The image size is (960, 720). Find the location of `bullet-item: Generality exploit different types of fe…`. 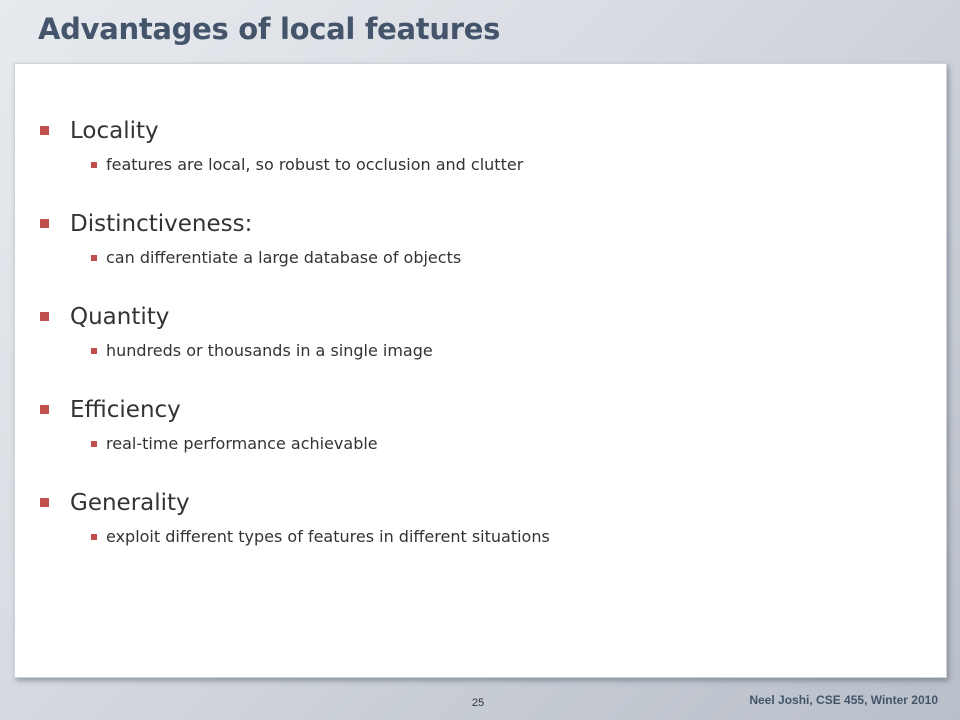

bullet-item: Generality exploit different types of fe… is located at coordinates (482, 532).